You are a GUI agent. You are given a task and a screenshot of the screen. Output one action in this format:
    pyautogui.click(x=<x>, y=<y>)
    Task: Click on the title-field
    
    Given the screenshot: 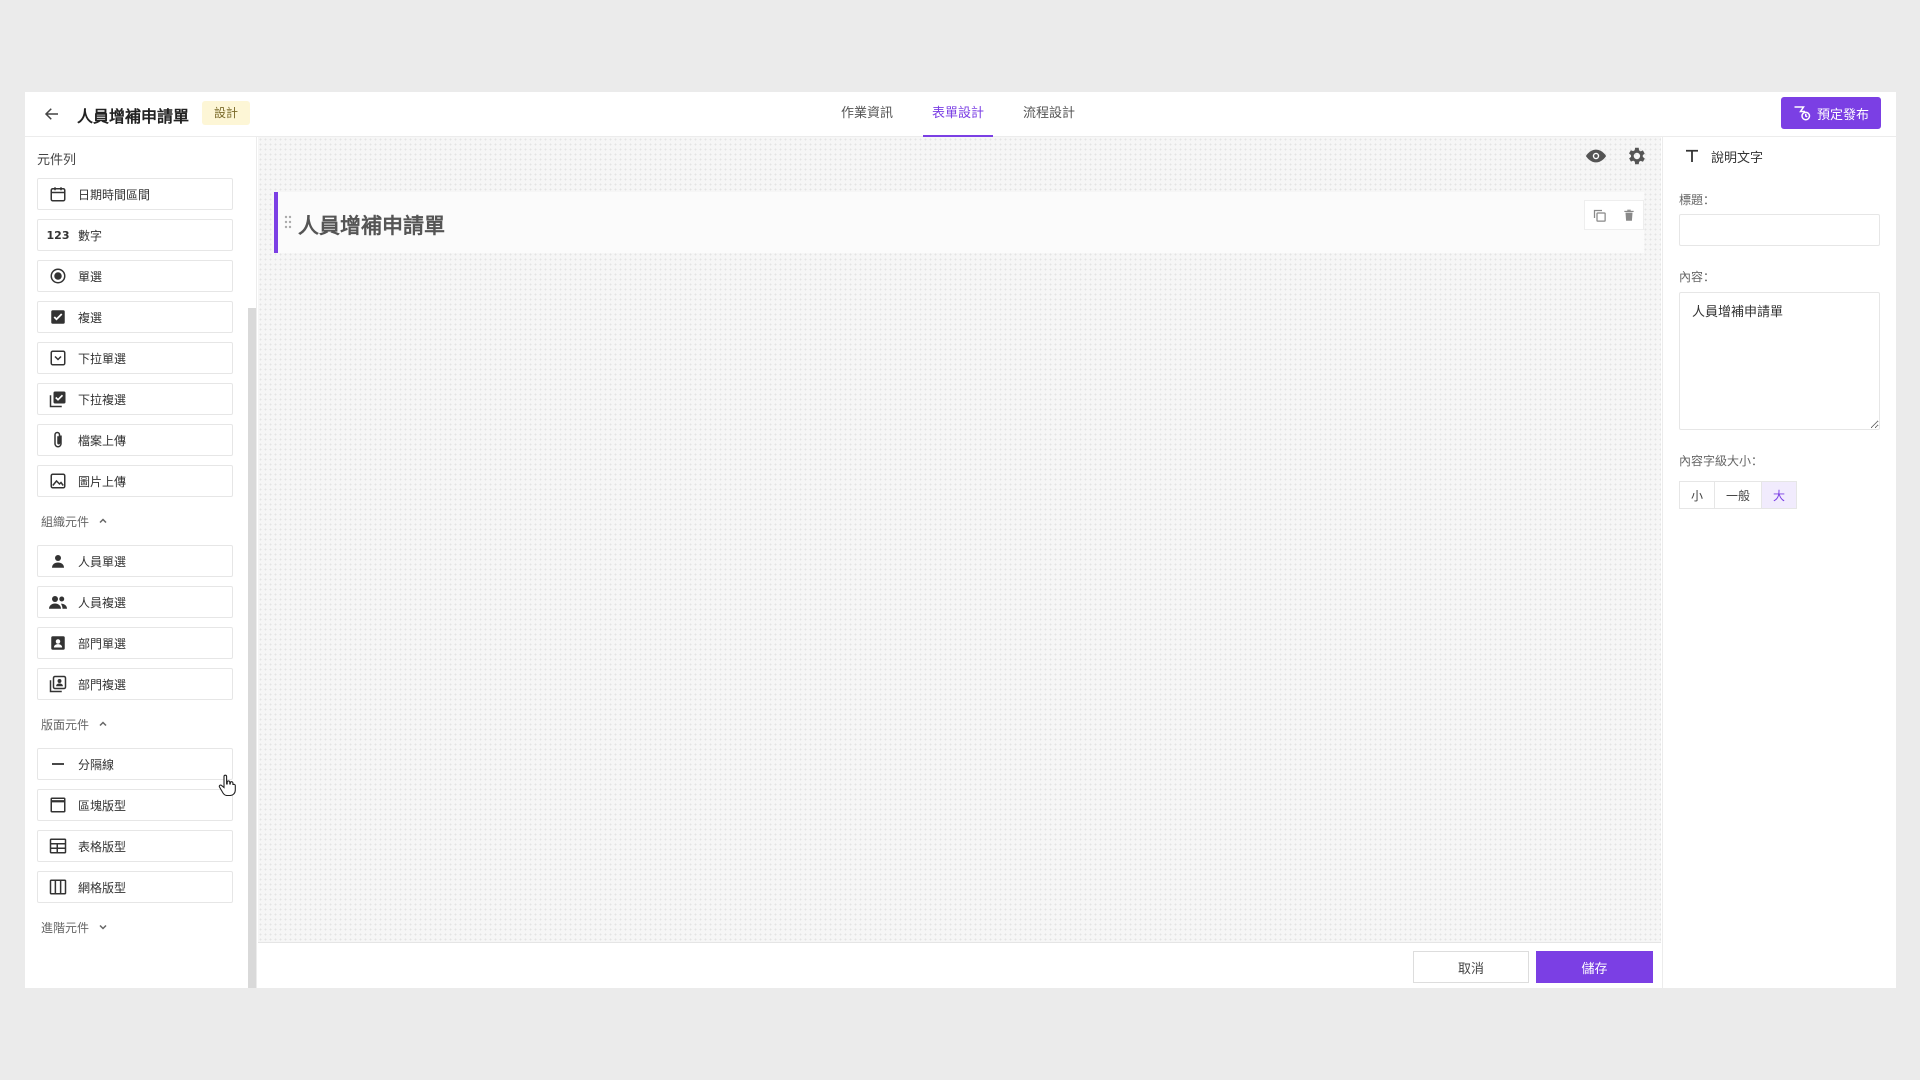 What is the action you would take?
    pyautogui.click(x=1779, y=230)
    